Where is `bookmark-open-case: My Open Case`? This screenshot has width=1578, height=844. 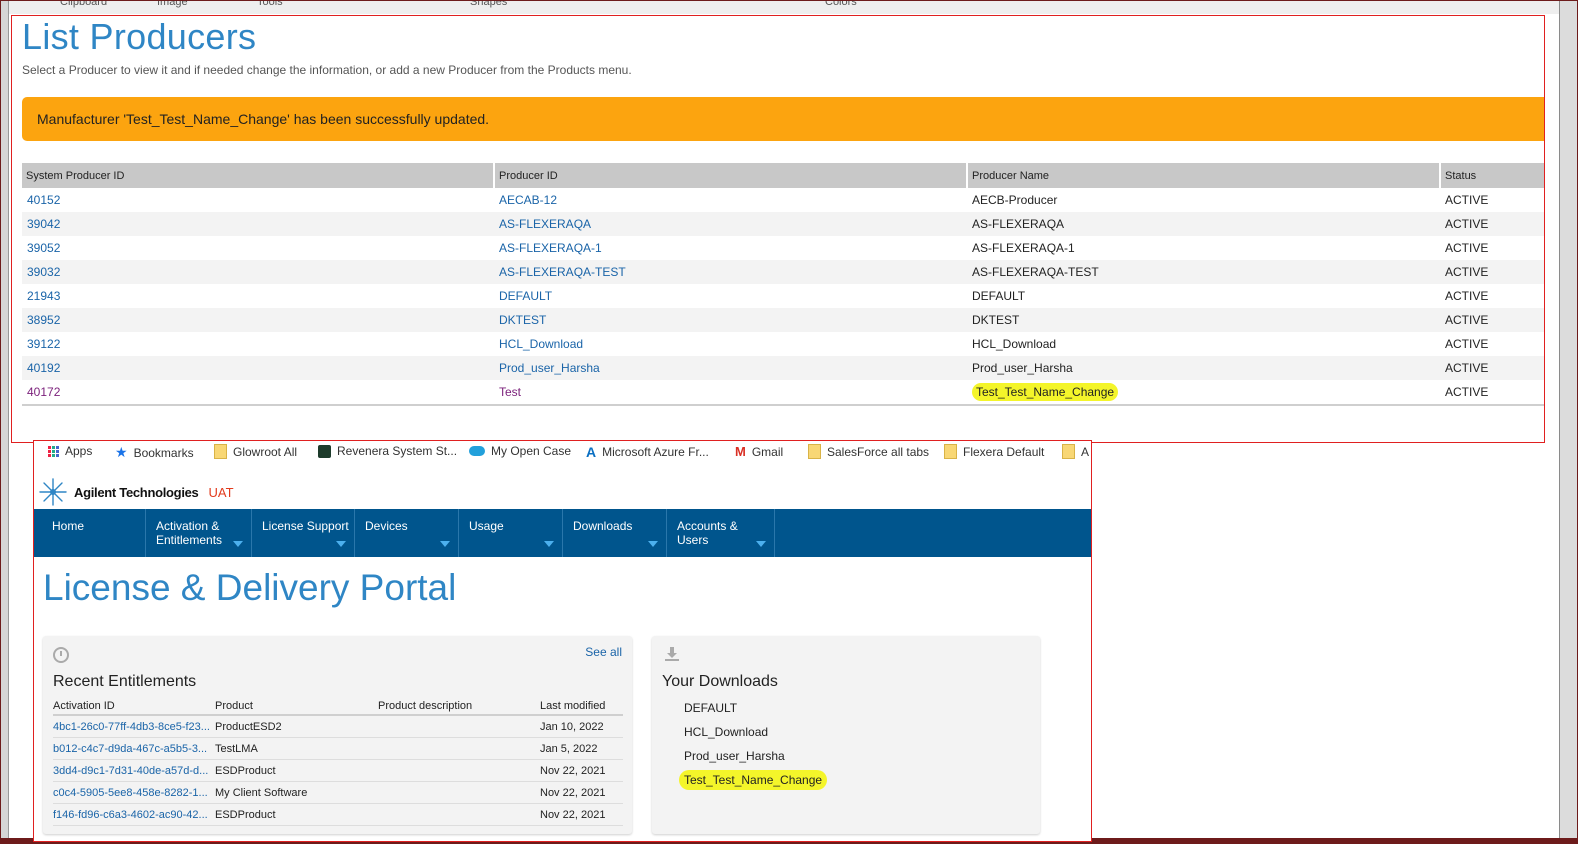
bookmark-open-case: My Open Case is located at coordinates (520, 451).